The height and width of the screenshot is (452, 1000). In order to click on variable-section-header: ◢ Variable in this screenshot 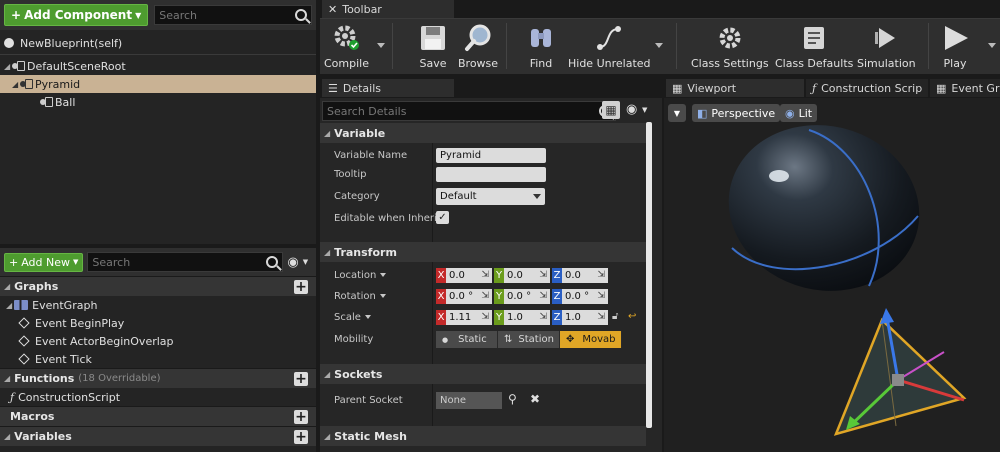, I will do `click(483, 133)`.